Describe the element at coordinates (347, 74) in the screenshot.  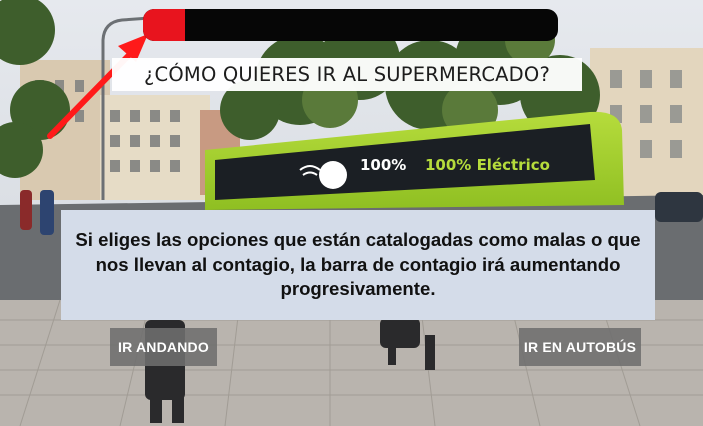
I see `question-title: ¿CÓMO QUIERES IR AL SUPERMERCADO?` at that location.